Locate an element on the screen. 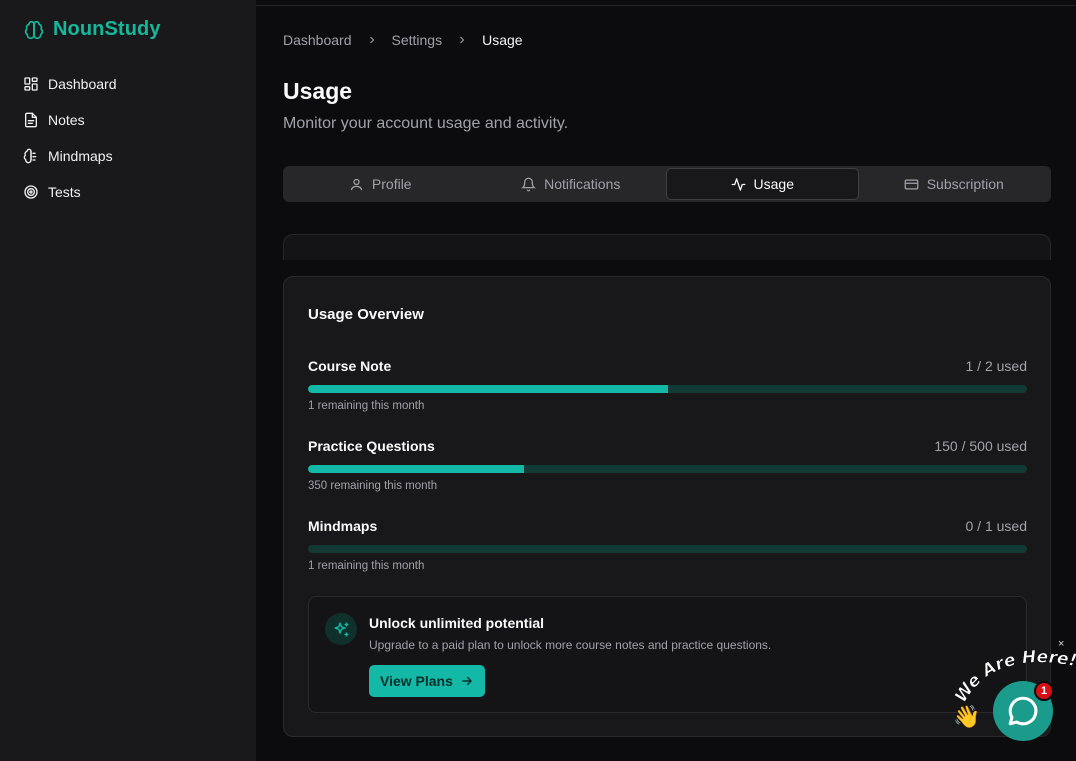 The height and width of the screenshot is (761, 1076). settings-tabs: Profile Notifications Usage Subscription is located at coordinates (667, 184).